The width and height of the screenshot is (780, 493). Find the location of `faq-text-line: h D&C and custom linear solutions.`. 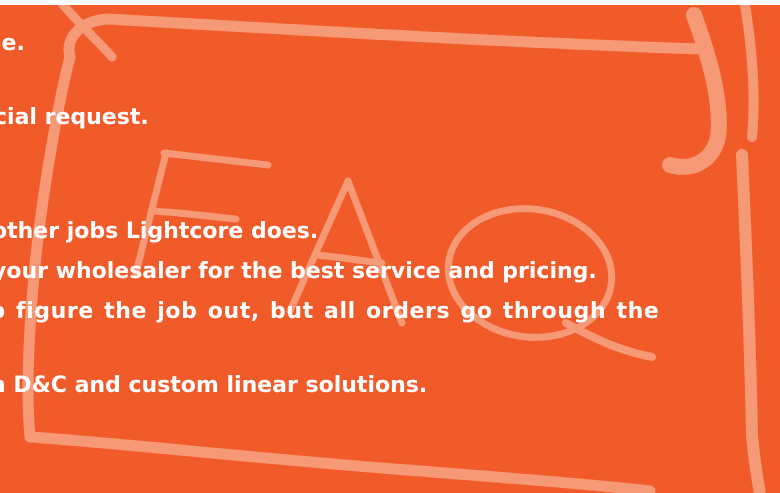

faq-text-line: h D&C and custom linear solutions. is located at coordinates (214, 385).